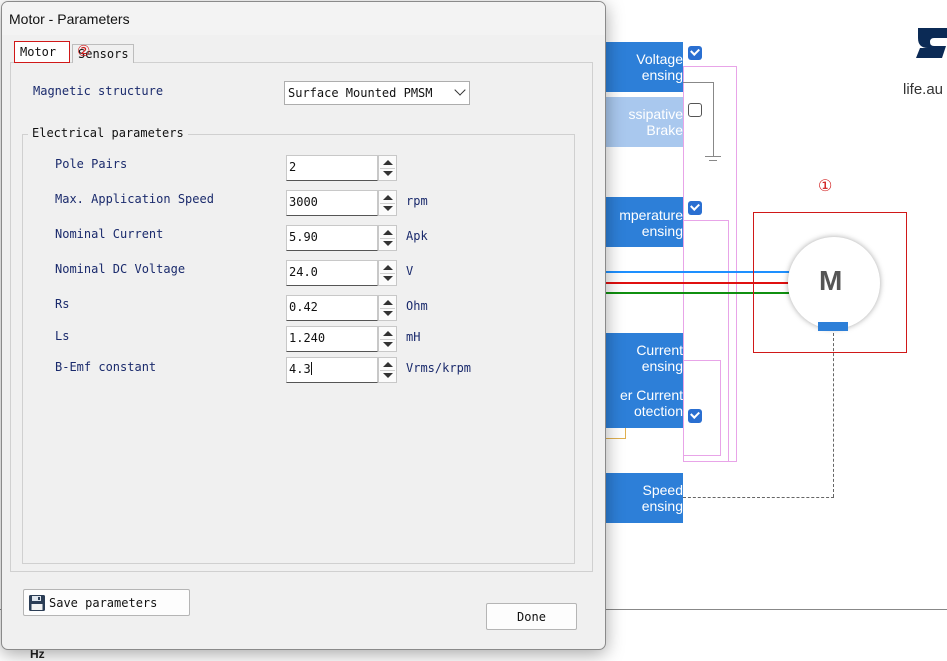  Describe the element at coordinates (417, 201) in the screenshot. I see `max-speed-unit: rpm` at that location.